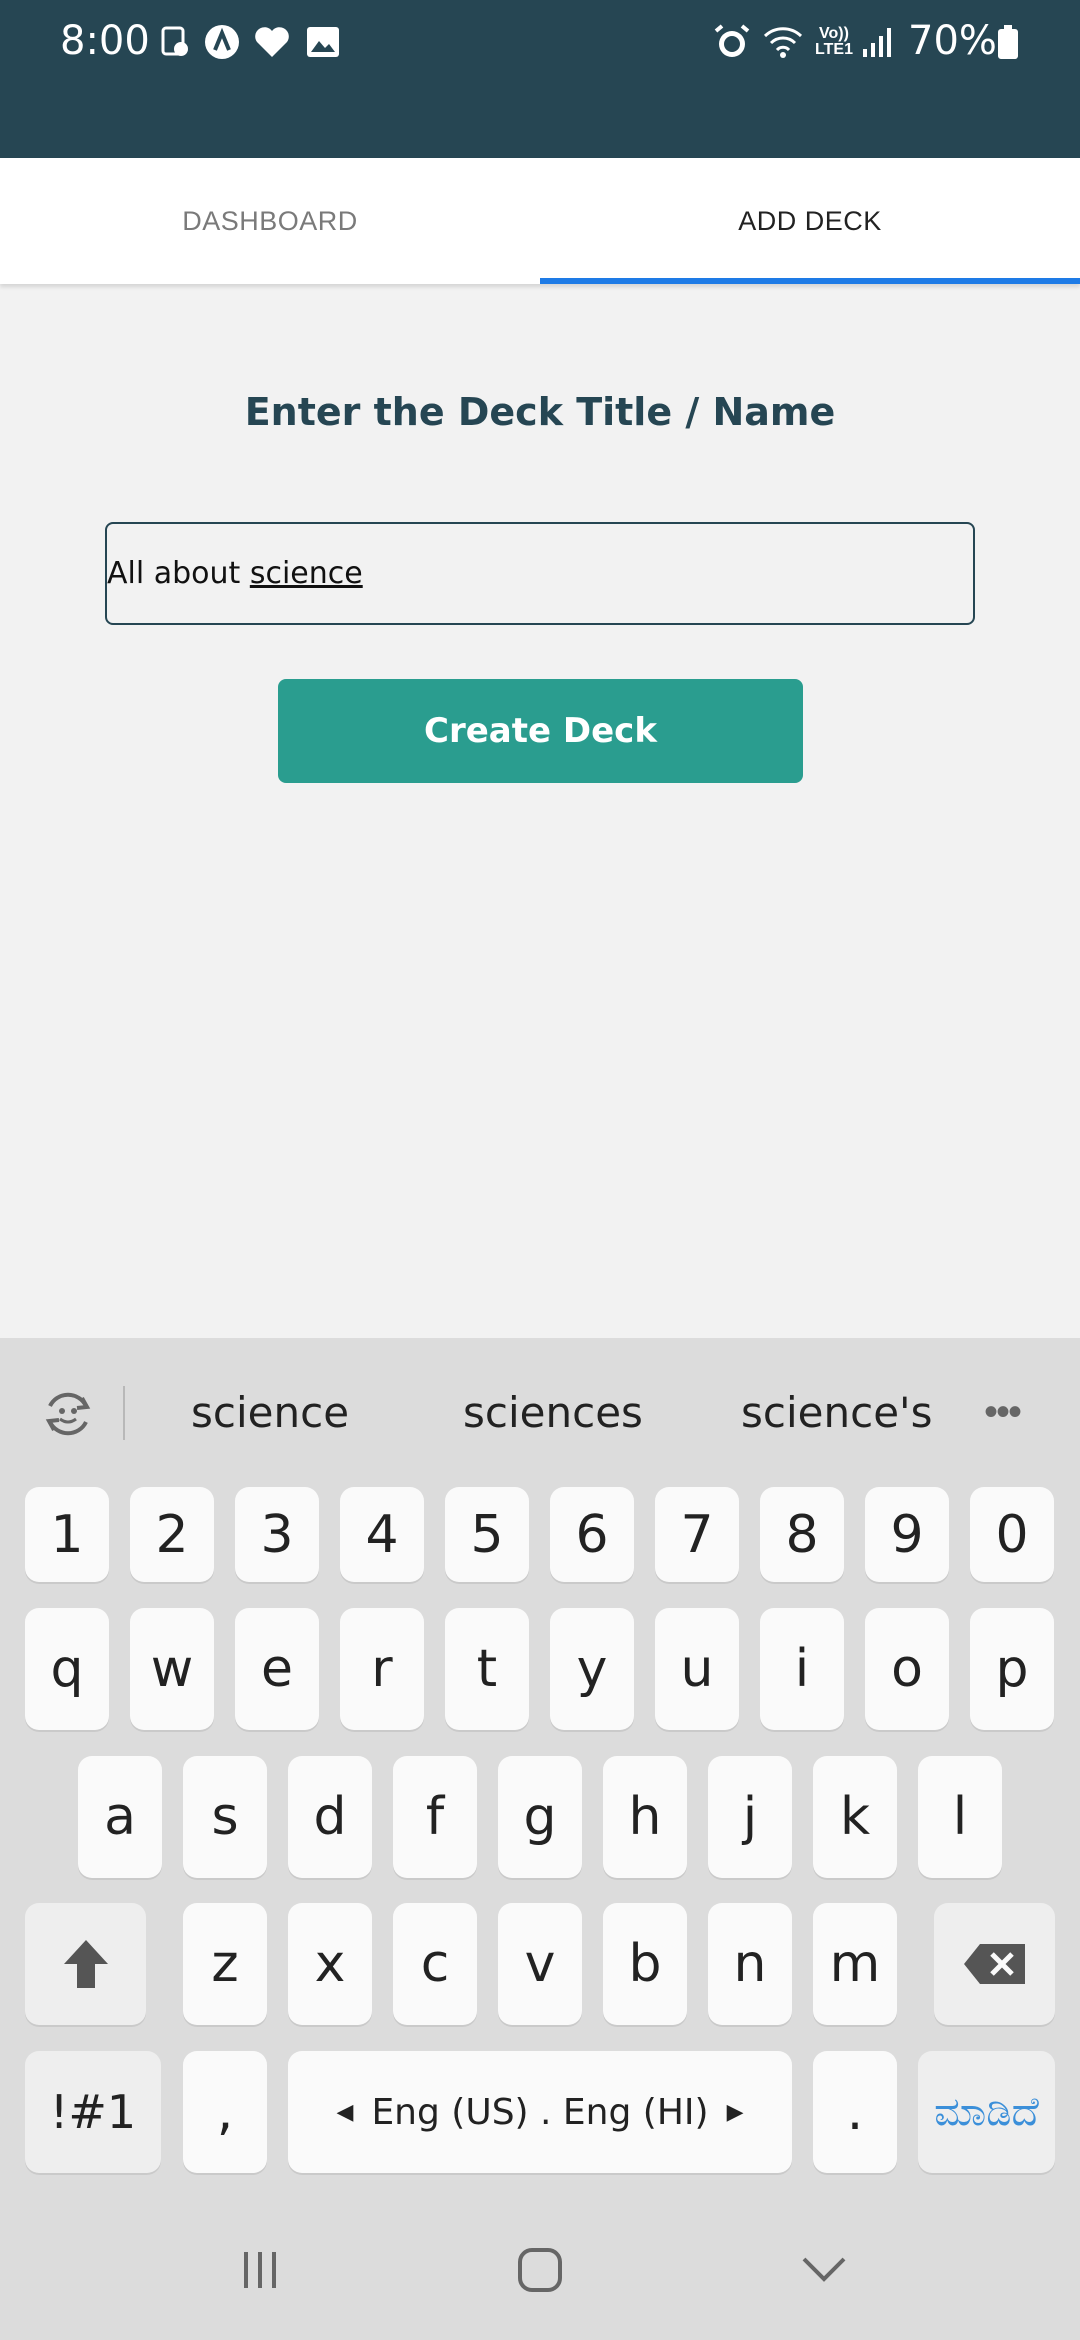 The width and height of the screenshot is (1080, 2340). What do you see at coordinates (345, 2112) in the screenshot?
I see `language-left-arrow-icon: ◀` at bounding box center [345, 2112].